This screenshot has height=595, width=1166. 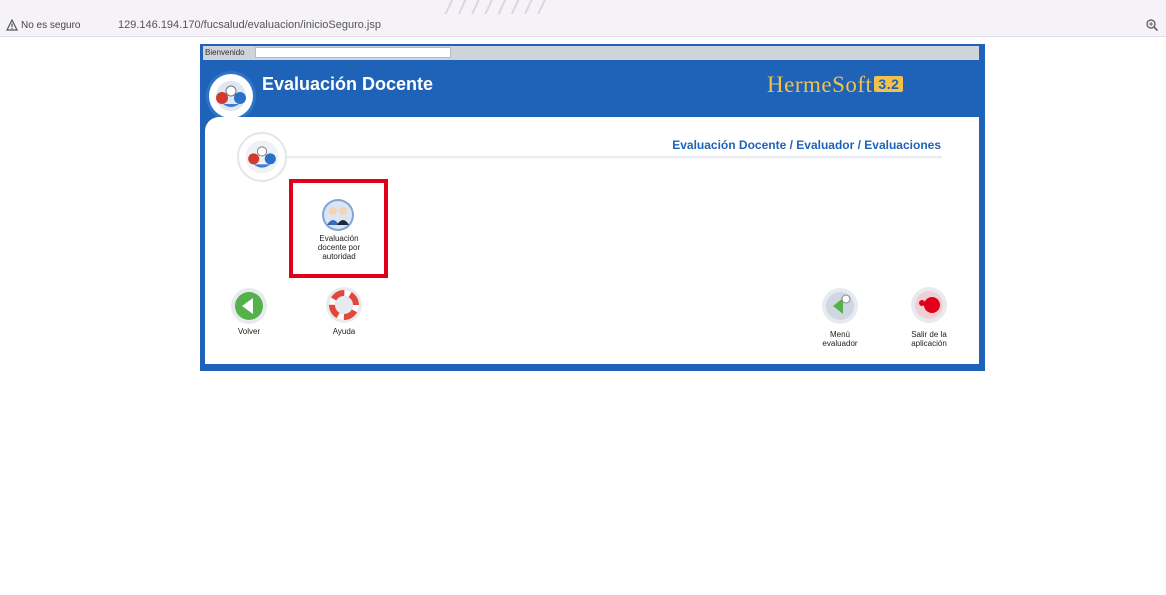 I want to click on menu-evaluator-button: Menú evaluador, so click(x=840, y=339).